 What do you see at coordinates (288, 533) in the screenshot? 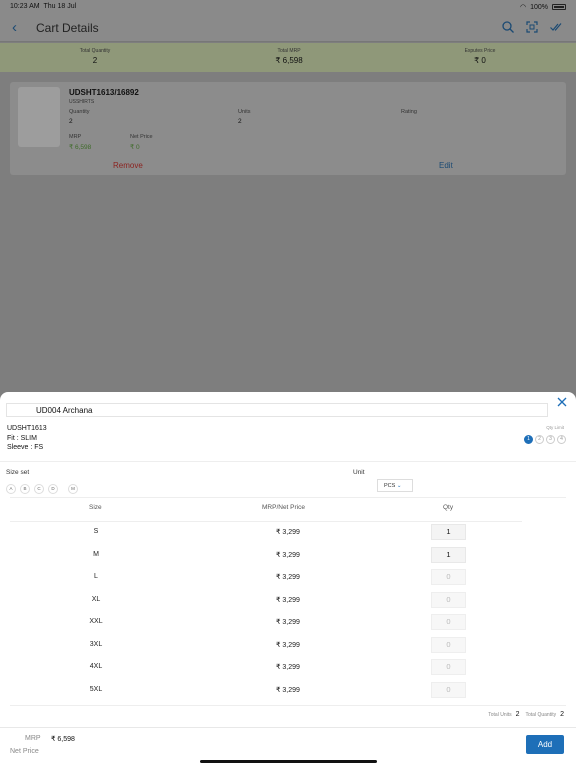
I see `size-row: S ₹ 3,299 1` at bounding box center [288, 533].